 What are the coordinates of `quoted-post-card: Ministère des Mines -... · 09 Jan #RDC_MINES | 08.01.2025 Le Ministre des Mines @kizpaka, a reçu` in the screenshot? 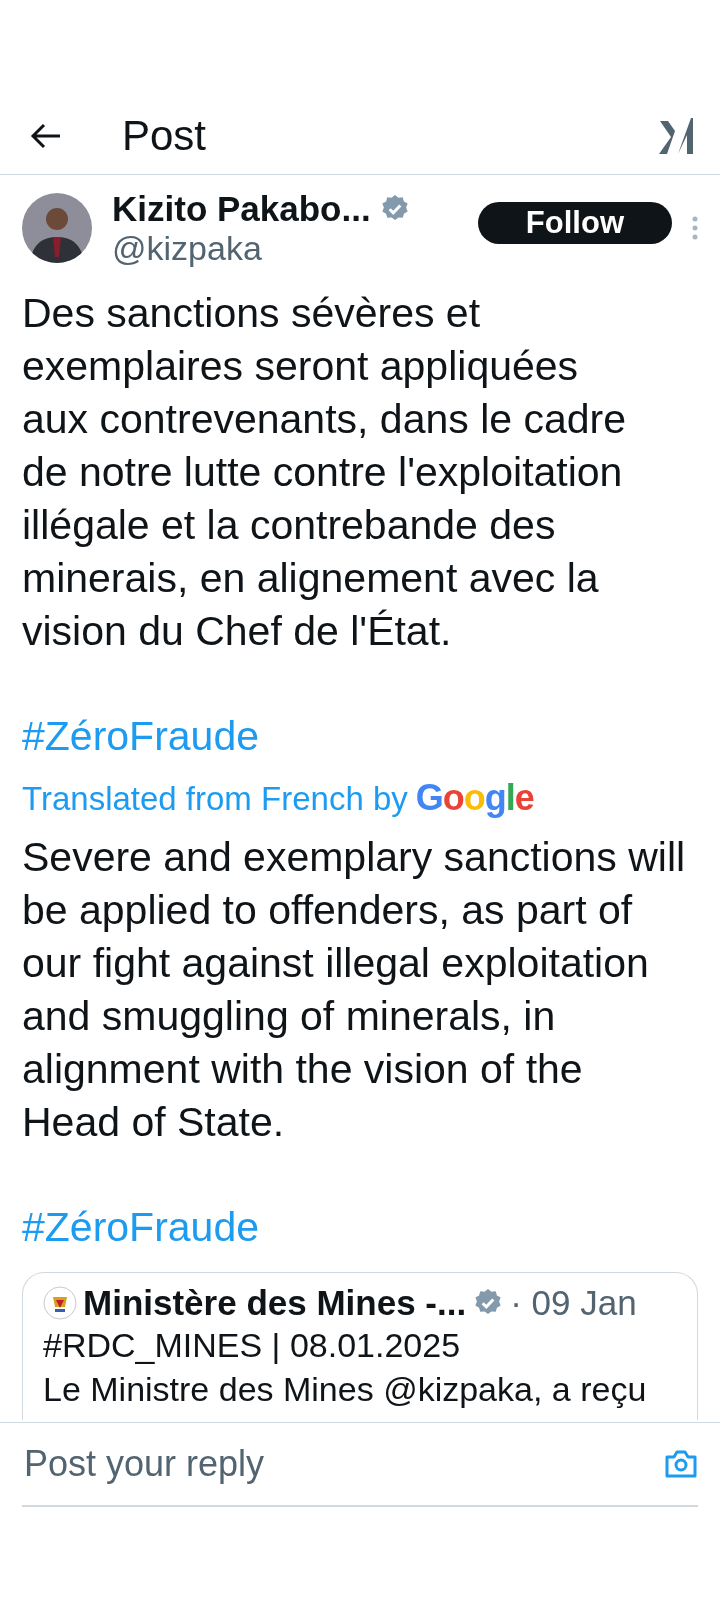 It's located at (360, 1346).